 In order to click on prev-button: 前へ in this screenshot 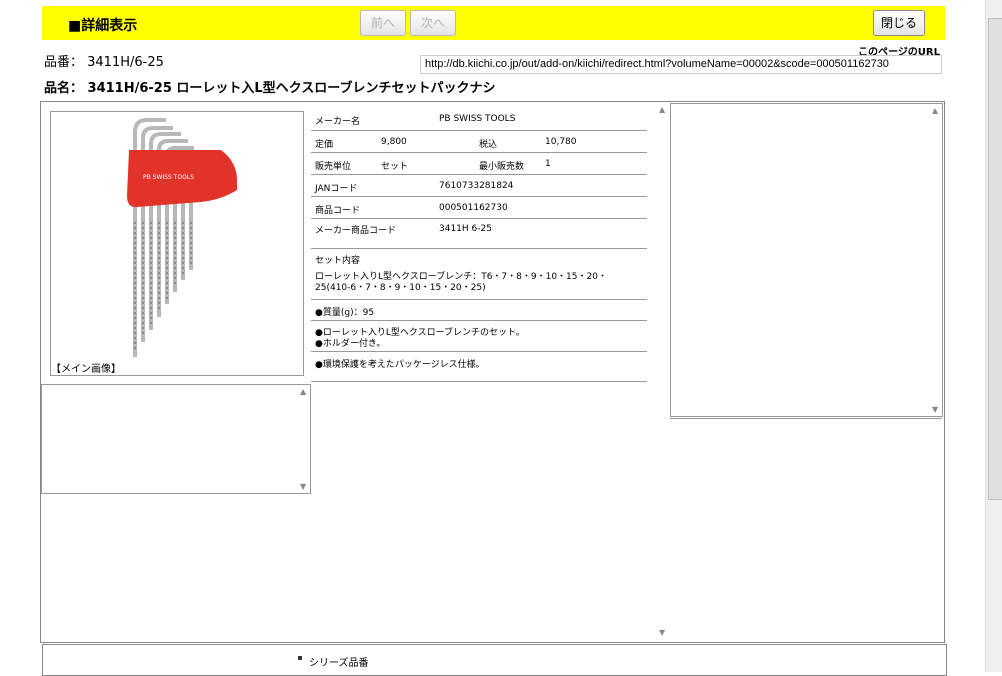, I will do `click(383, 23)`.